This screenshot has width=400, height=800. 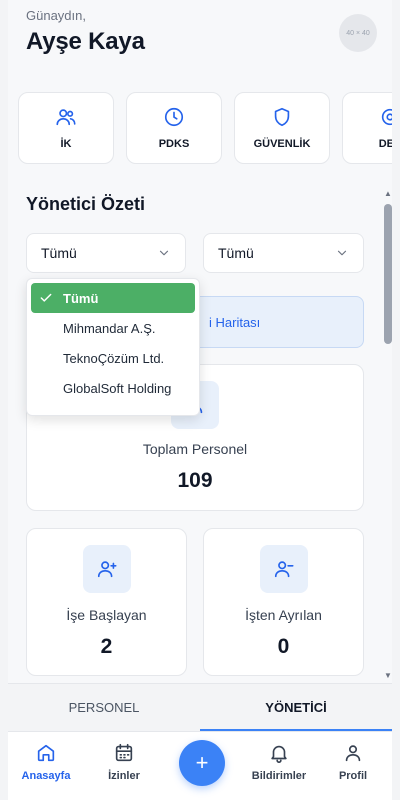 I want to click on dropdown-option: Mihmandar A.Ş., so click(x=113, y=328).